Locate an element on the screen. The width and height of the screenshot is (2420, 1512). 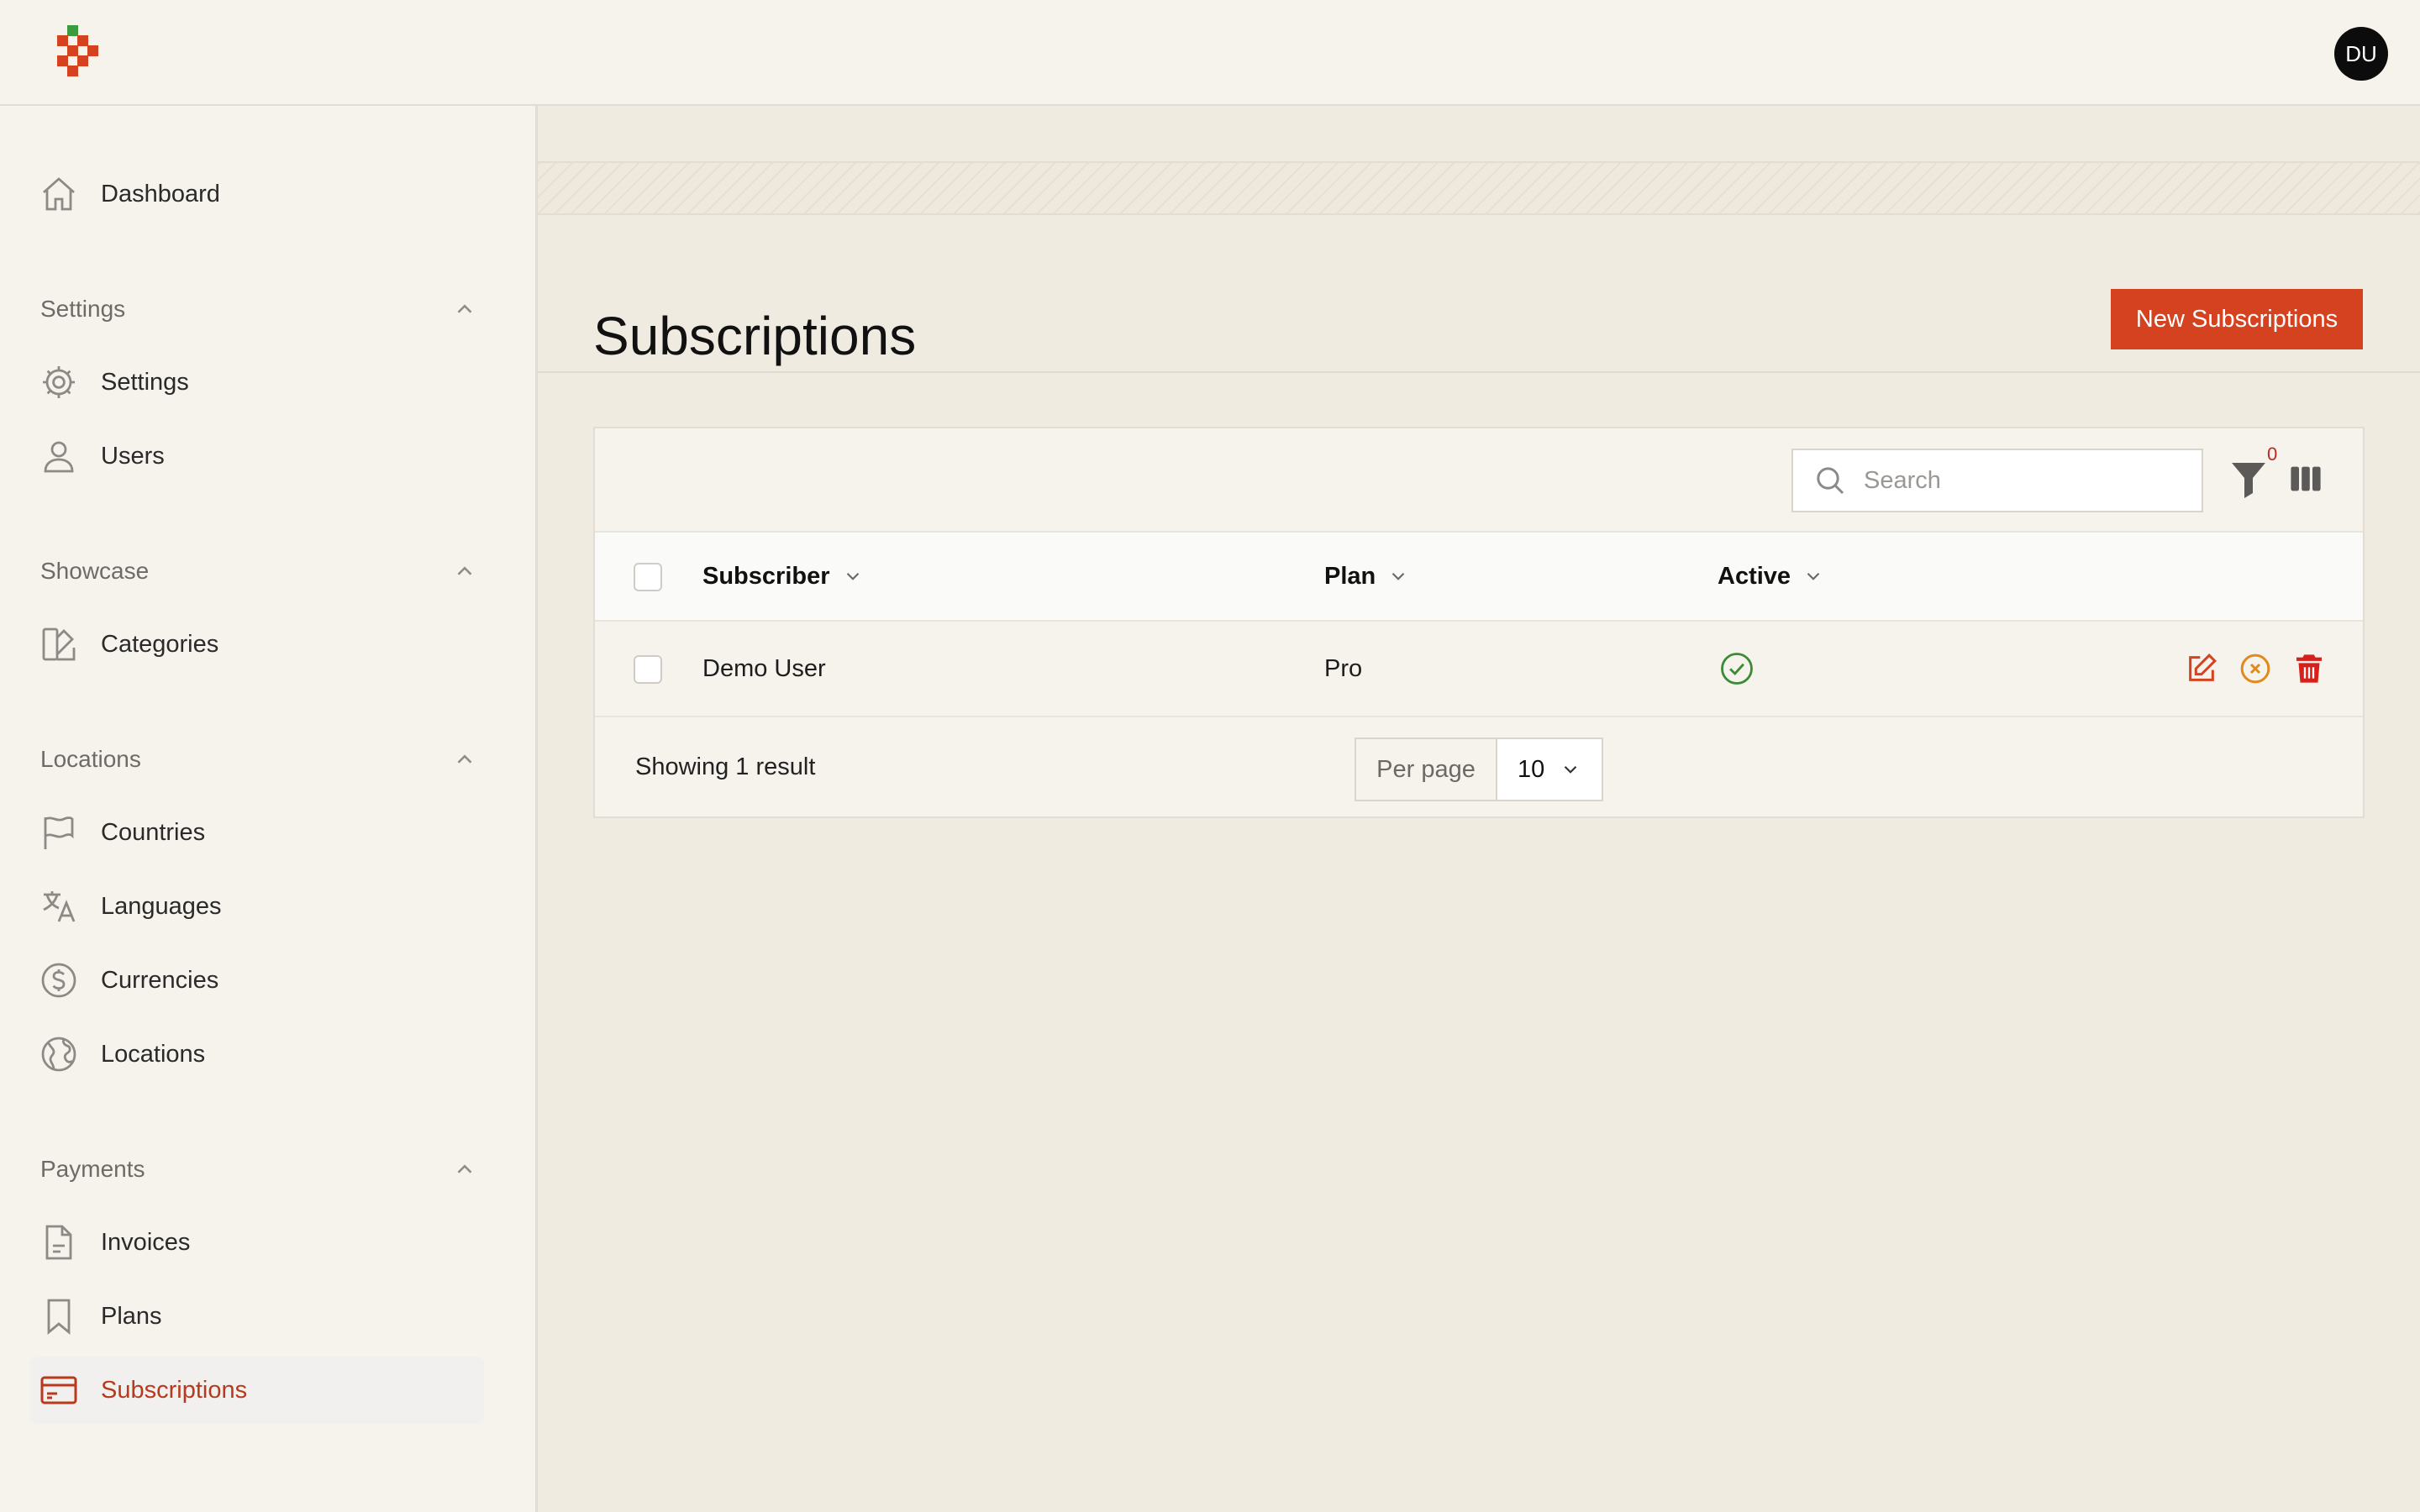
edit-icon is located at coordinates (2202, 668).